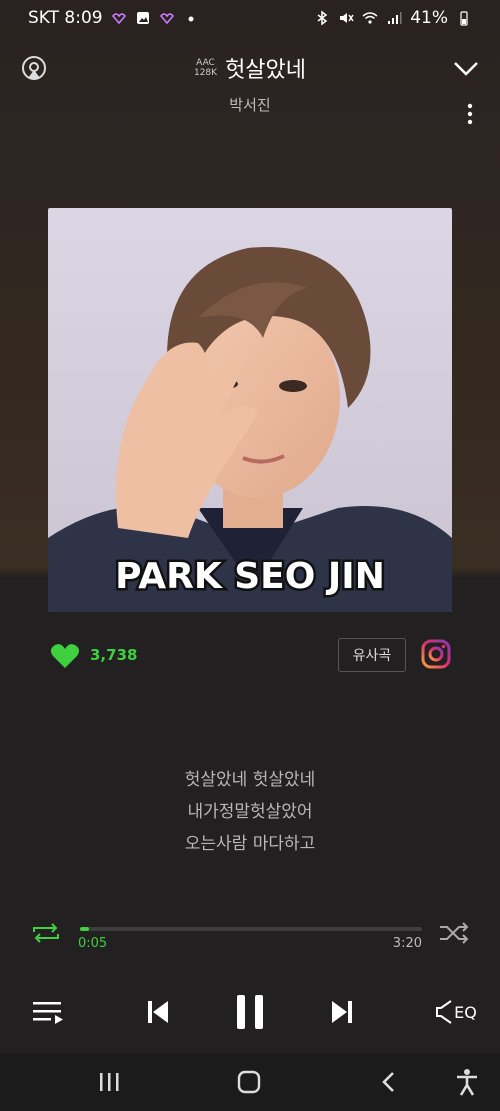  I want to click on home-button, so click(249, 1082).